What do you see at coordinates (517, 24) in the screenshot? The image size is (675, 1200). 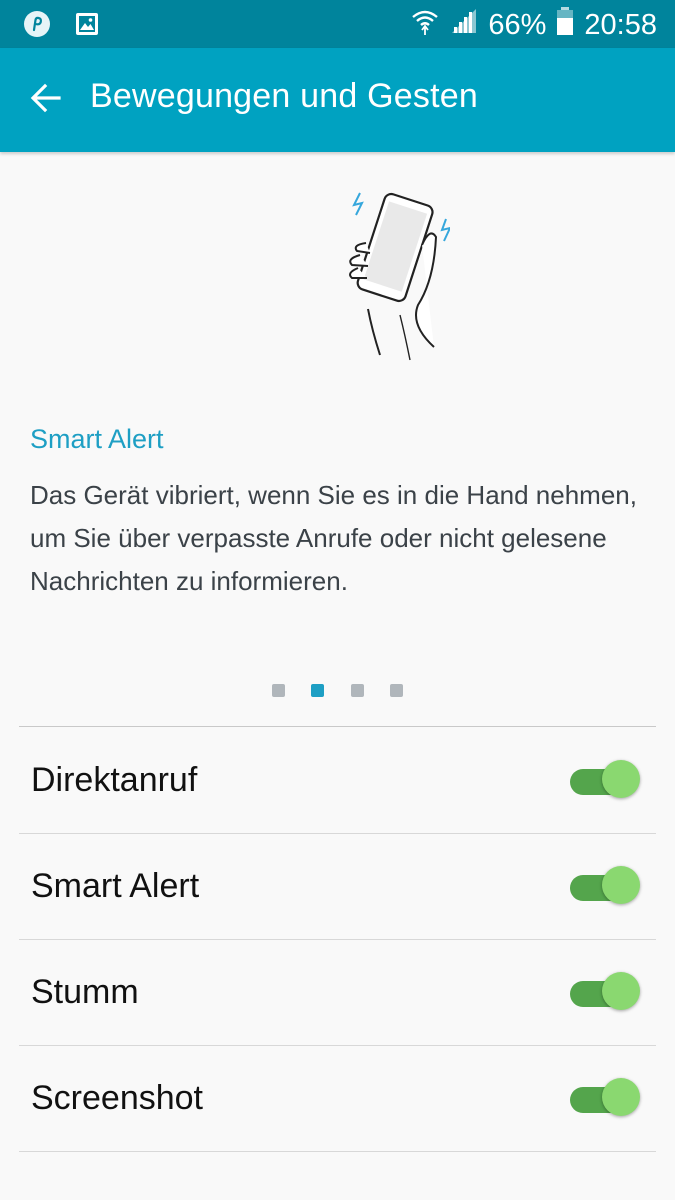 I see `battery-percent: 66%` at bounding box center [517, 24].